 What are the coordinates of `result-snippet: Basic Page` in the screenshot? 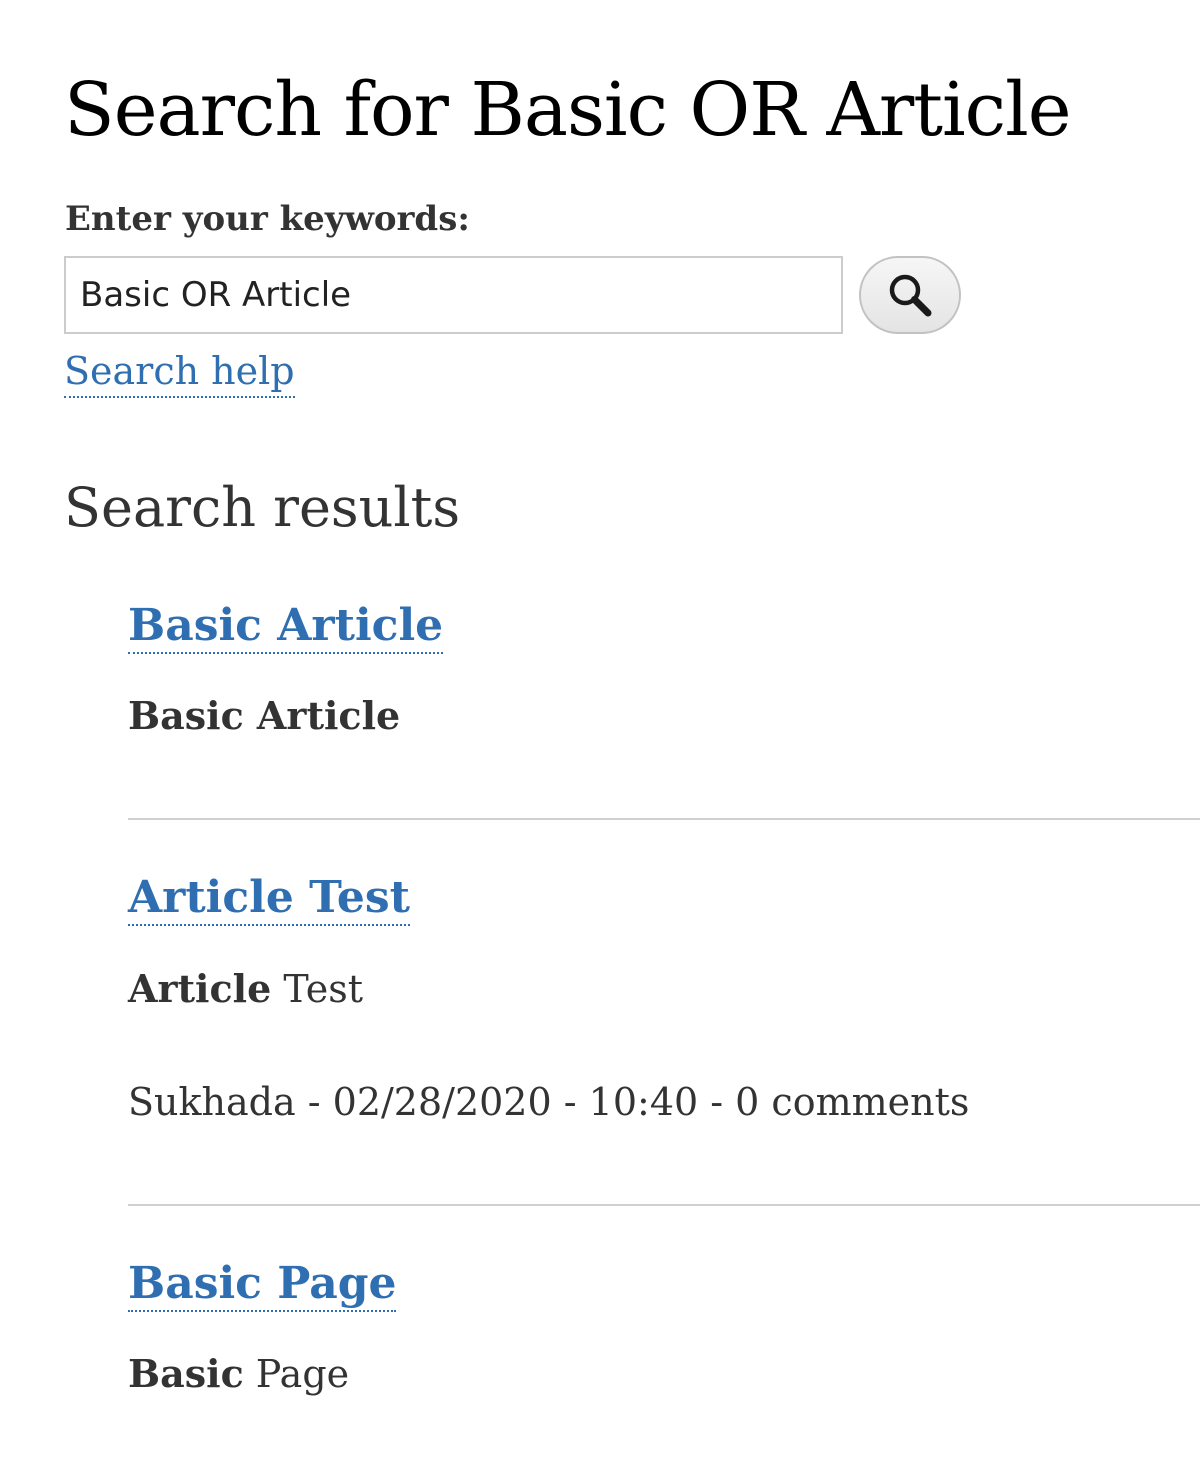 It's located at (238, 1374).